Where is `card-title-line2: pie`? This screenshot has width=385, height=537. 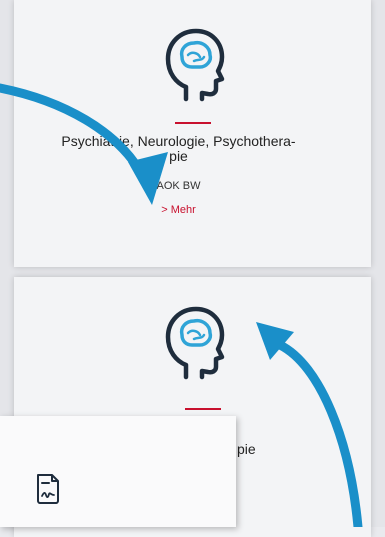 card-title-line2: pie is located at coordinates (178, 156).